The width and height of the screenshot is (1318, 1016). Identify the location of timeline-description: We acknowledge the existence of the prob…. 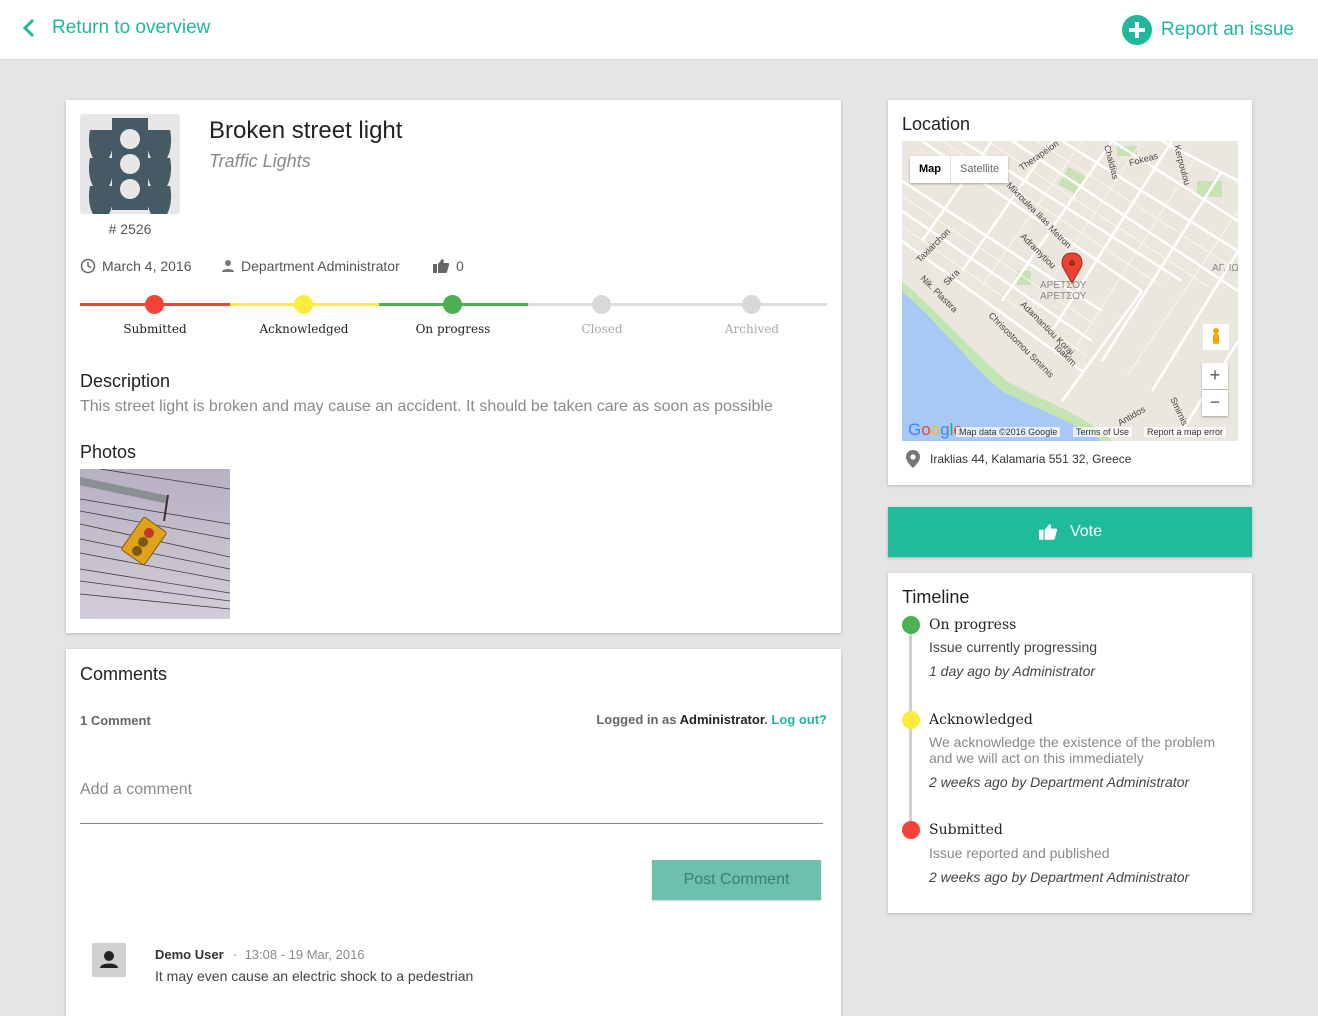
(1072, 750).